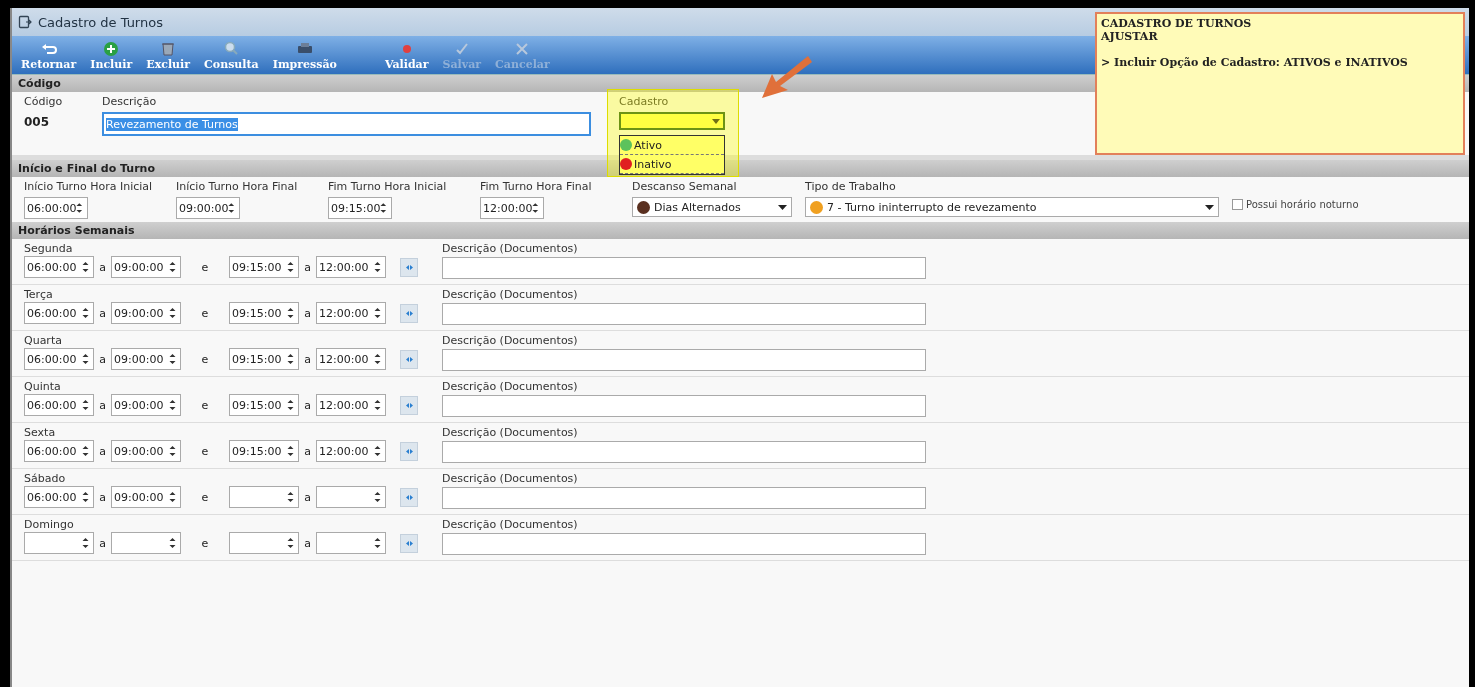  Describe the element at coordinates (672, 145) in the screenshot. I see `dropdown-option: Ativo` at that location.